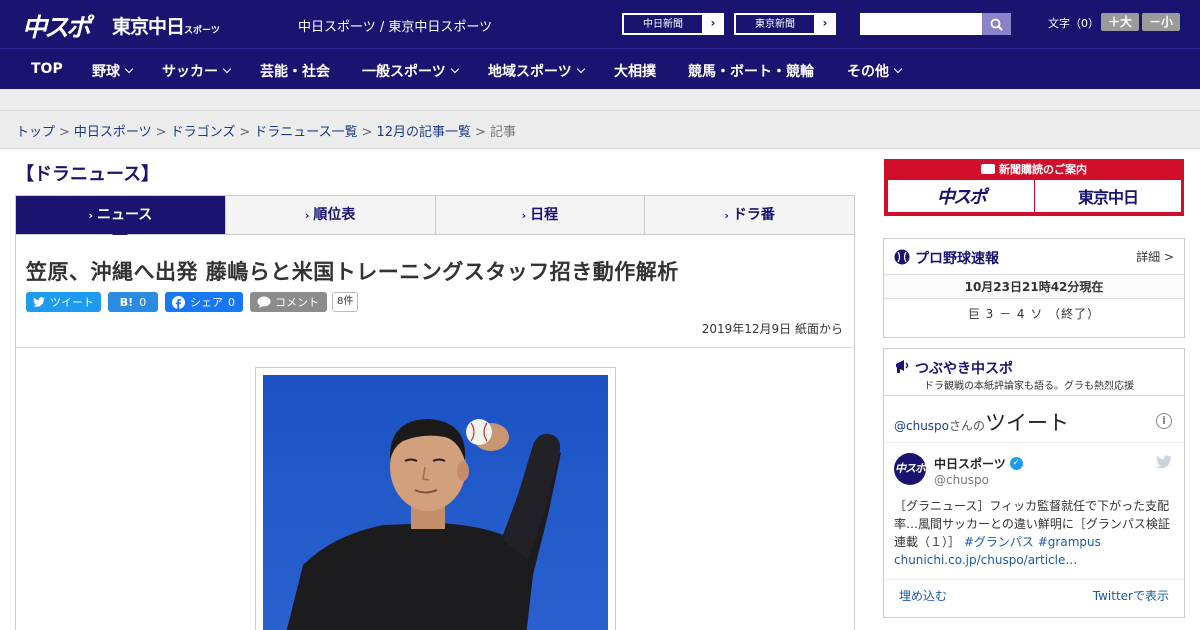  Describe the element at coordinates (978, 463) in the screenshot. I see `tweet-author-name: 中日スポーツ ✓` at that location.